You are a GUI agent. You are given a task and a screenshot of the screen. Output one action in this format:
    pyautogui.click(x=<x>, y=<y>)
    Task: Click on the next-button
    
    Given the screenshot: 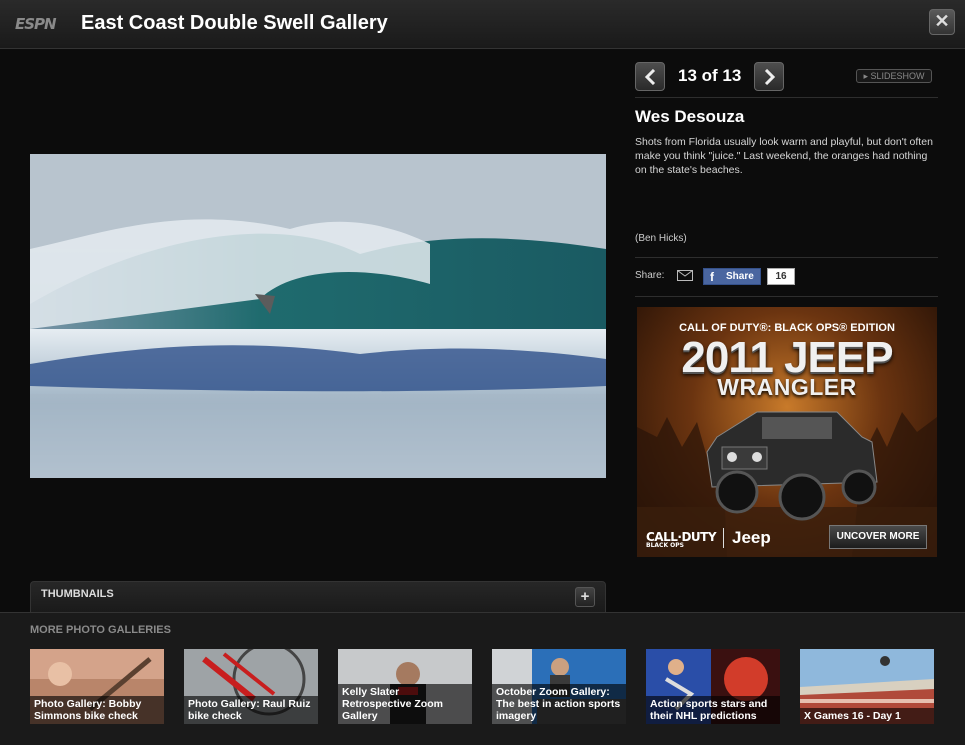 What is the action you would take?
    pyautogui.click(x=769, y=76)
    